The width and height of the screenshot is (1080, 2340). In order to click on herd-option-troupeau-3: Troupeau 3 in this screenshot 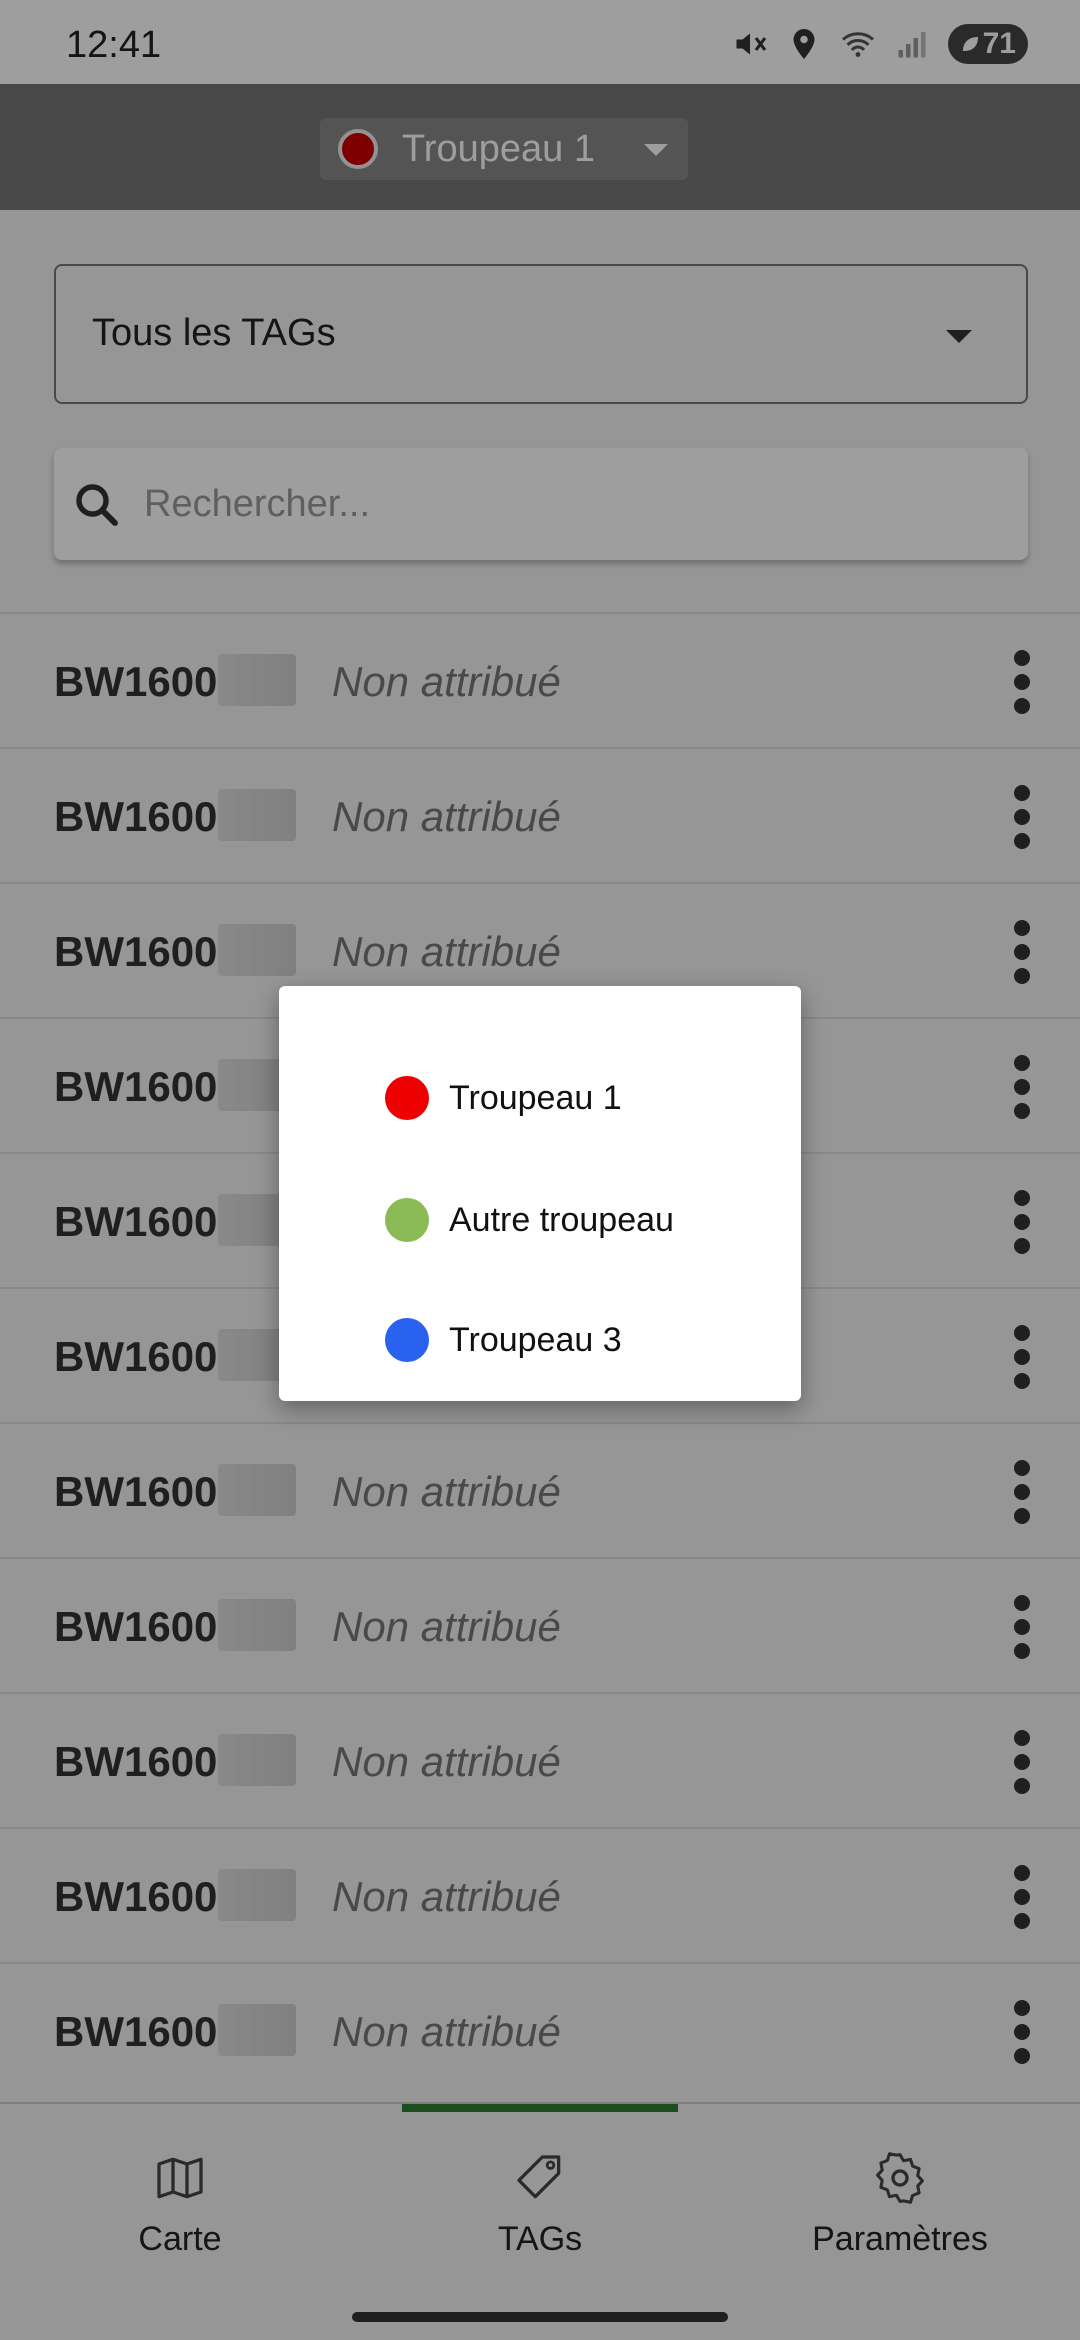, I will do `click(503, 1340)`.